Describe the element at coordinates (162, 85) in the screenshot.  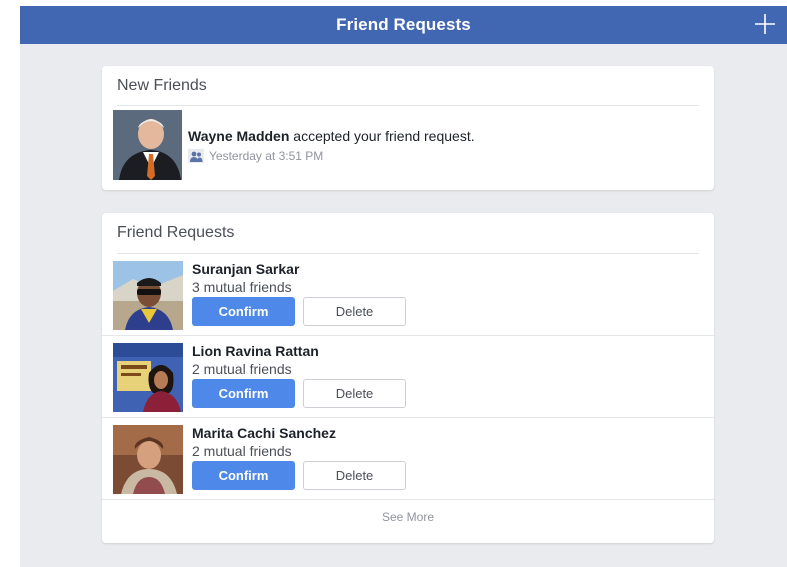
I see `new-friends-header: New Friends` at that location.